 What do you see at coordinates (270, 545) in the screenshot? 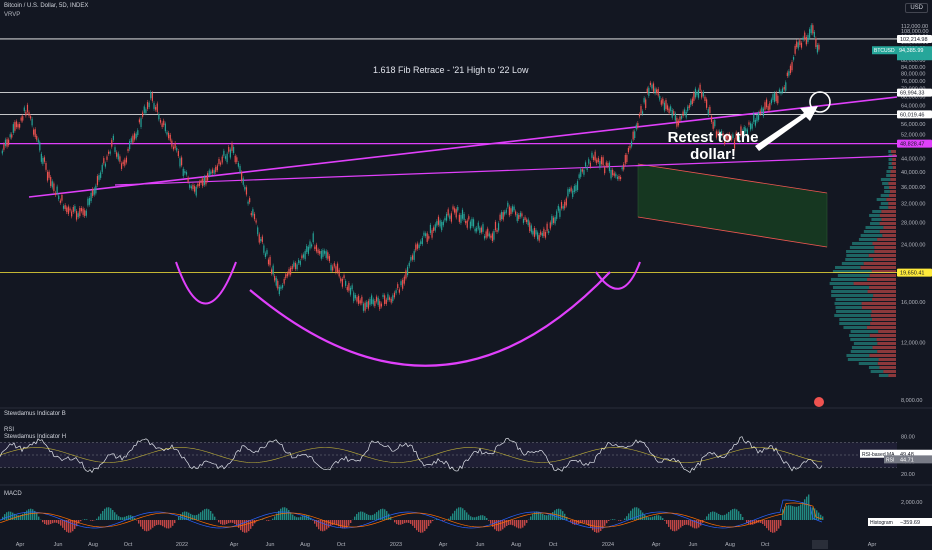
I see `time-axis-tick: Jun` at bounding box center [270, 545].